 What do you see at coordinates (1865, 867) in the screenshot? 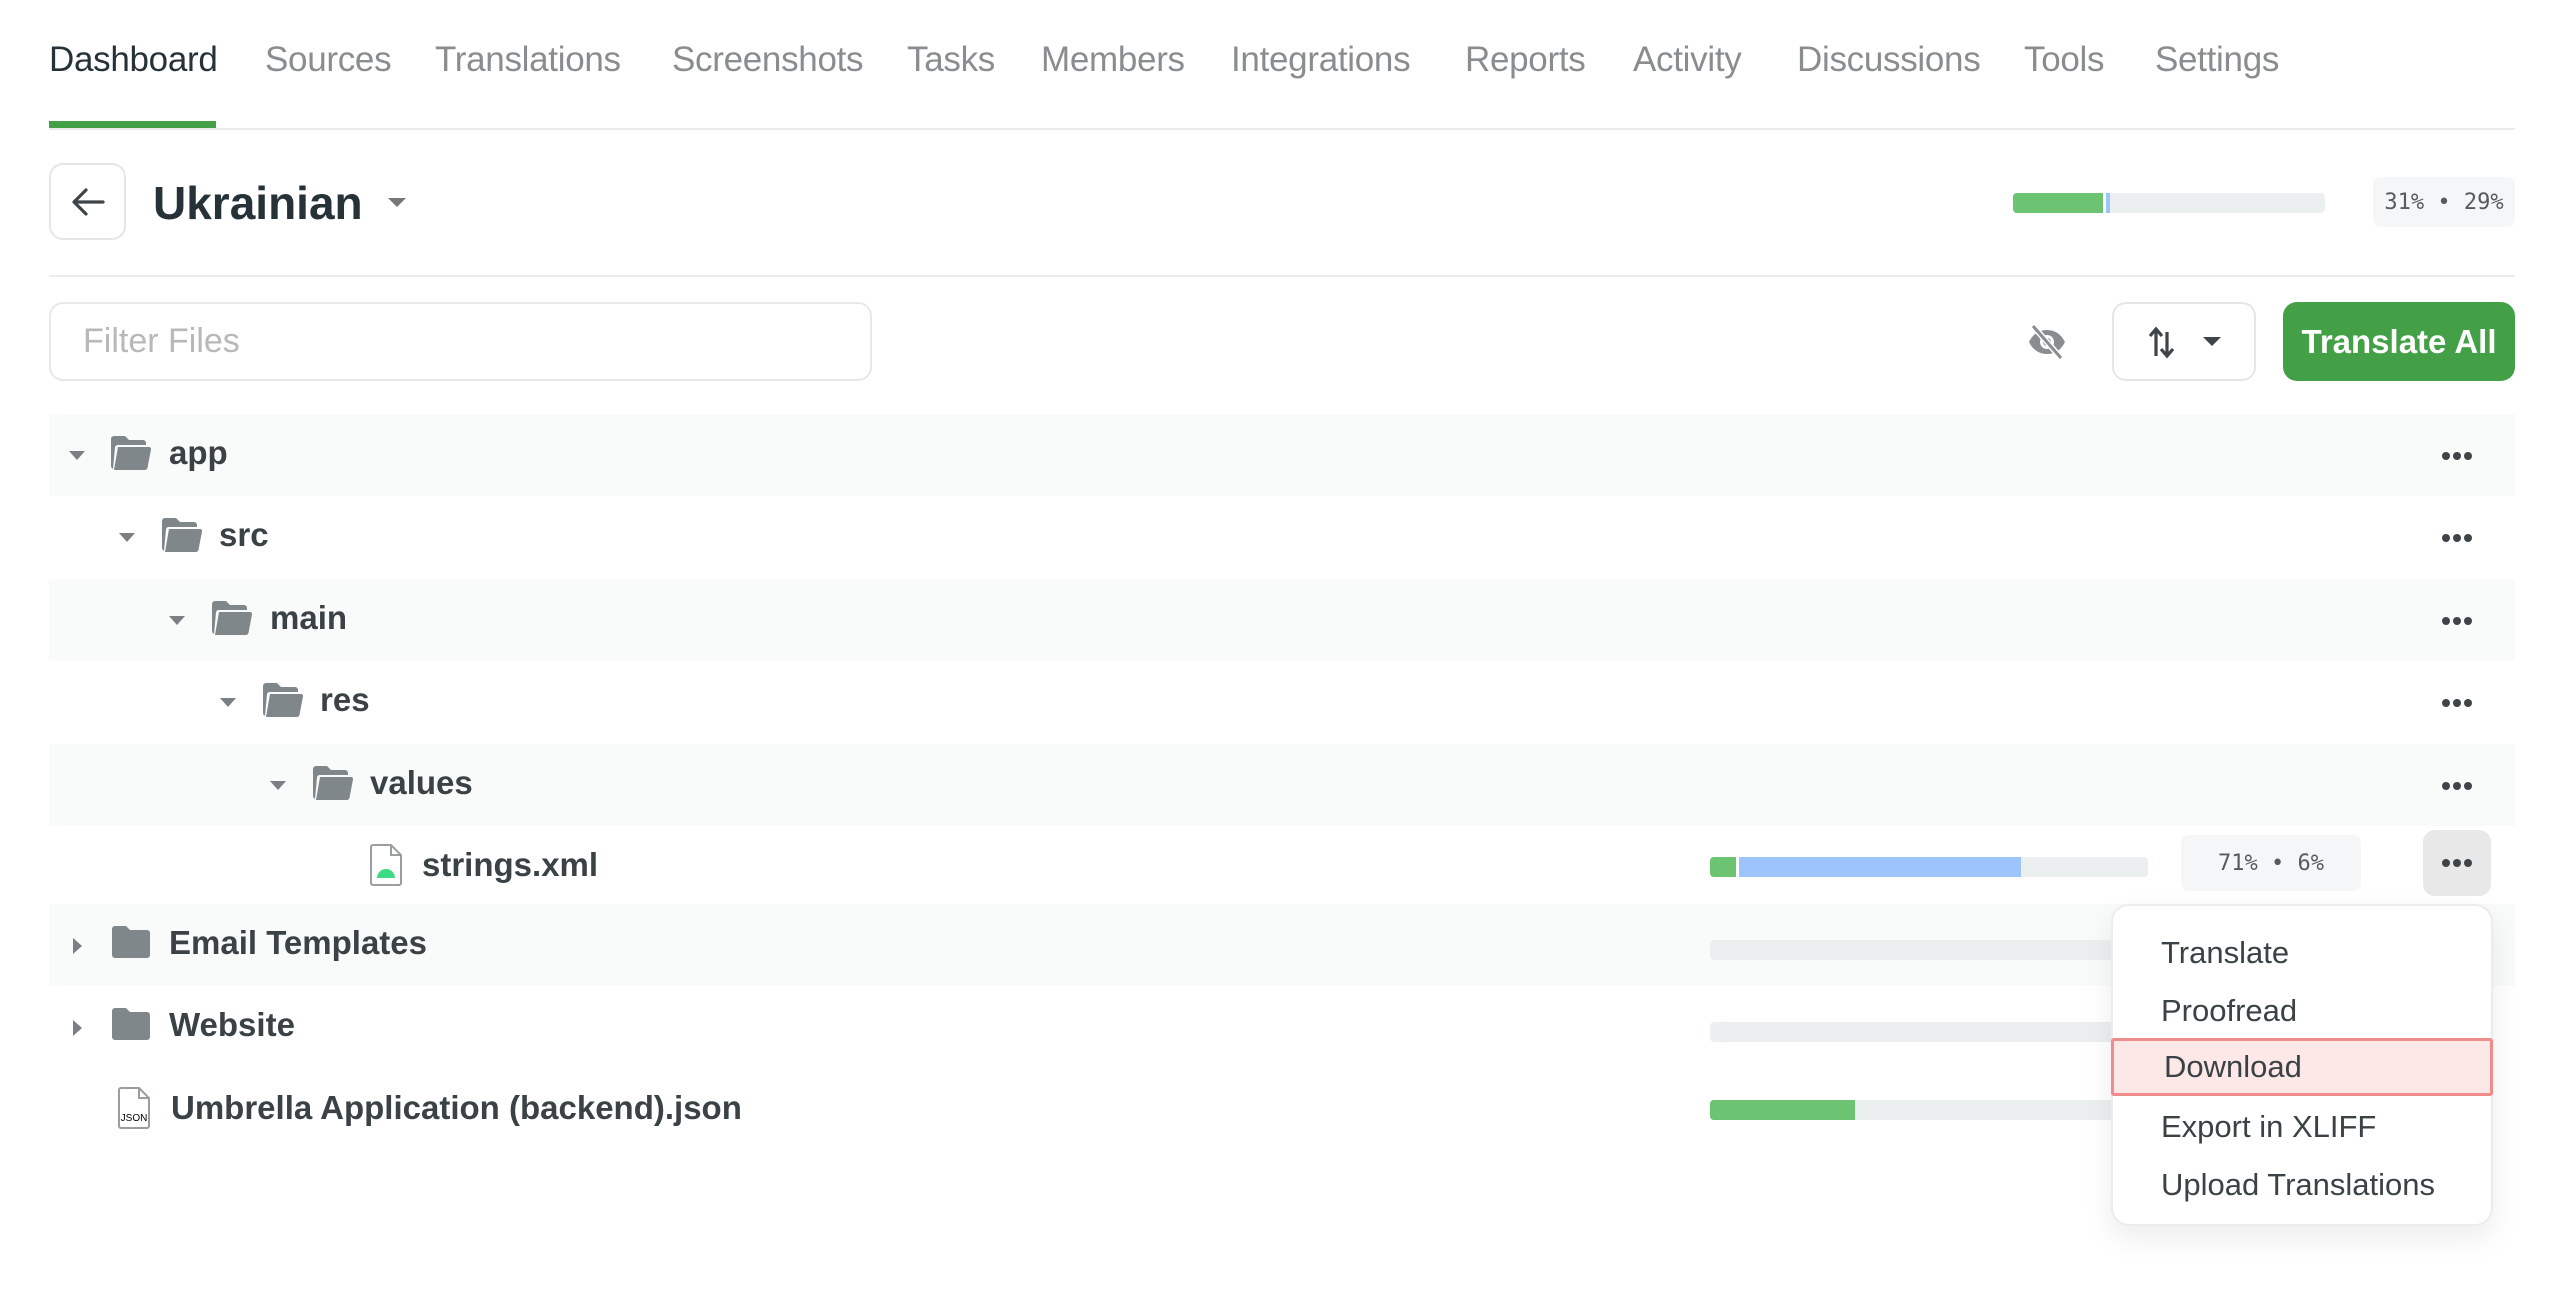
I see `translated-segment` at bounding box center [1865, 867].